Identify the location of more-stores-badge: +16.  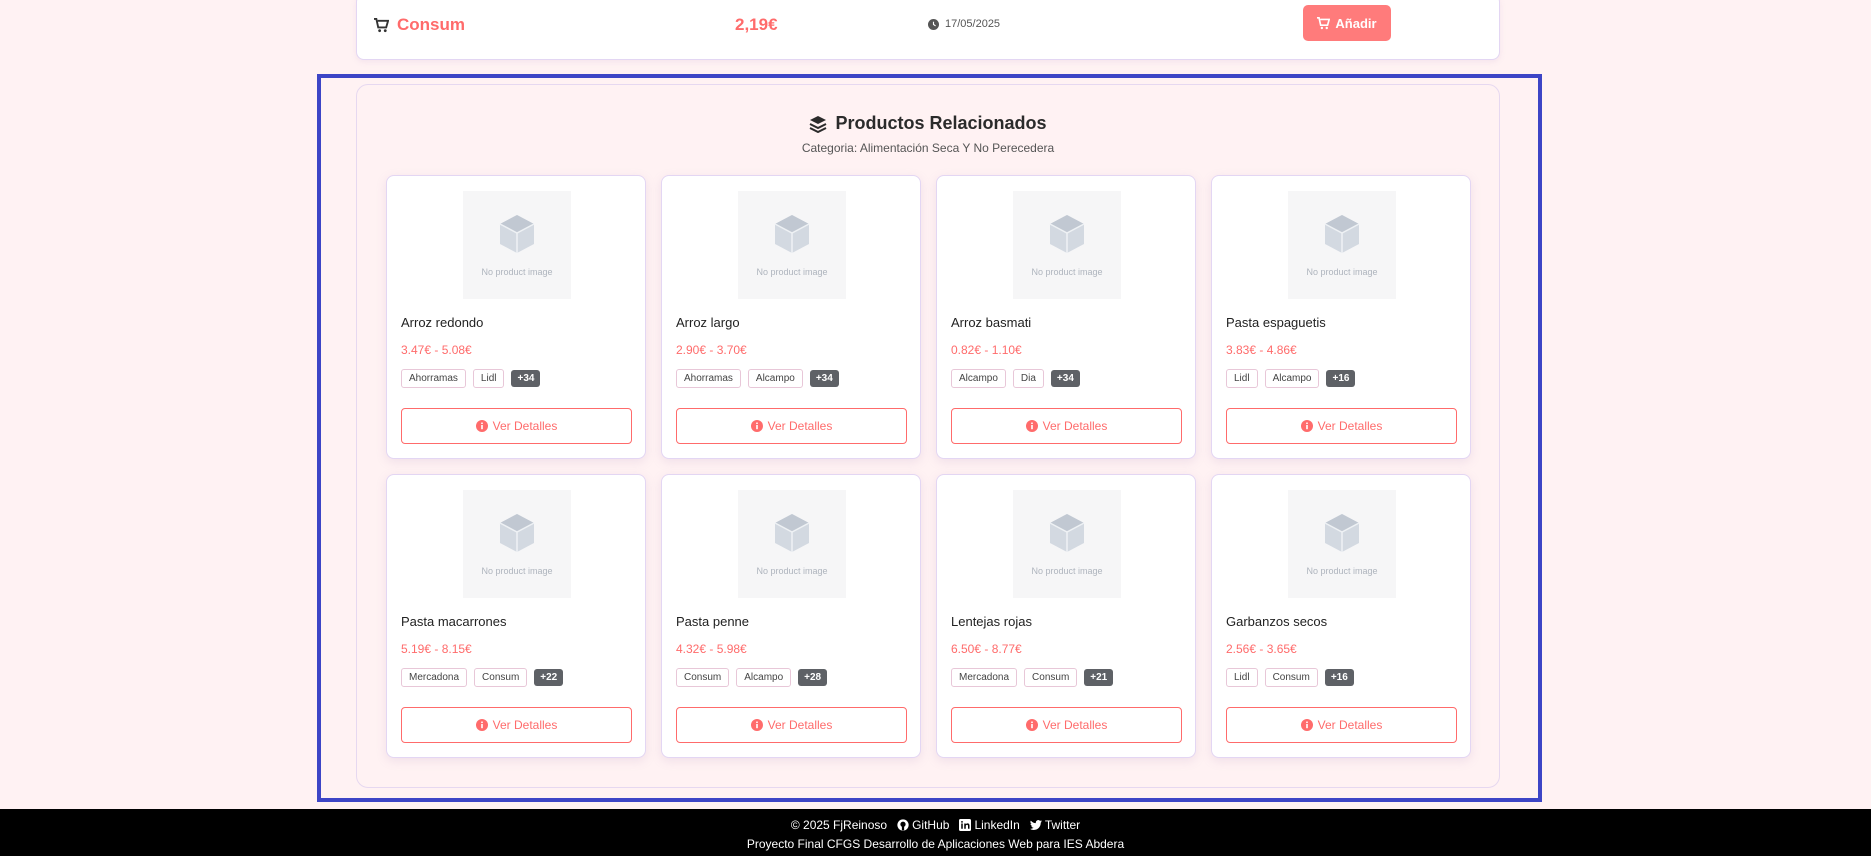
(1341, 378).